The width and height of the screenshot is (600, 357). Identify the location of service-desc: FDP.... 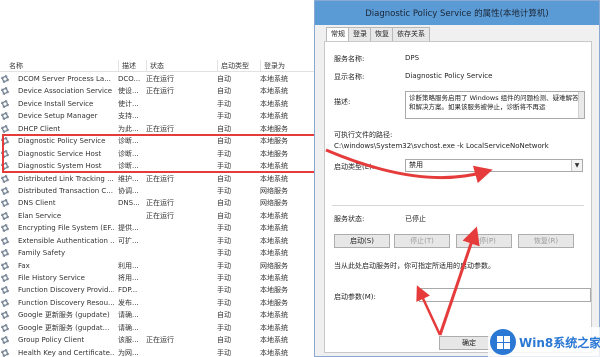
(128, 290).